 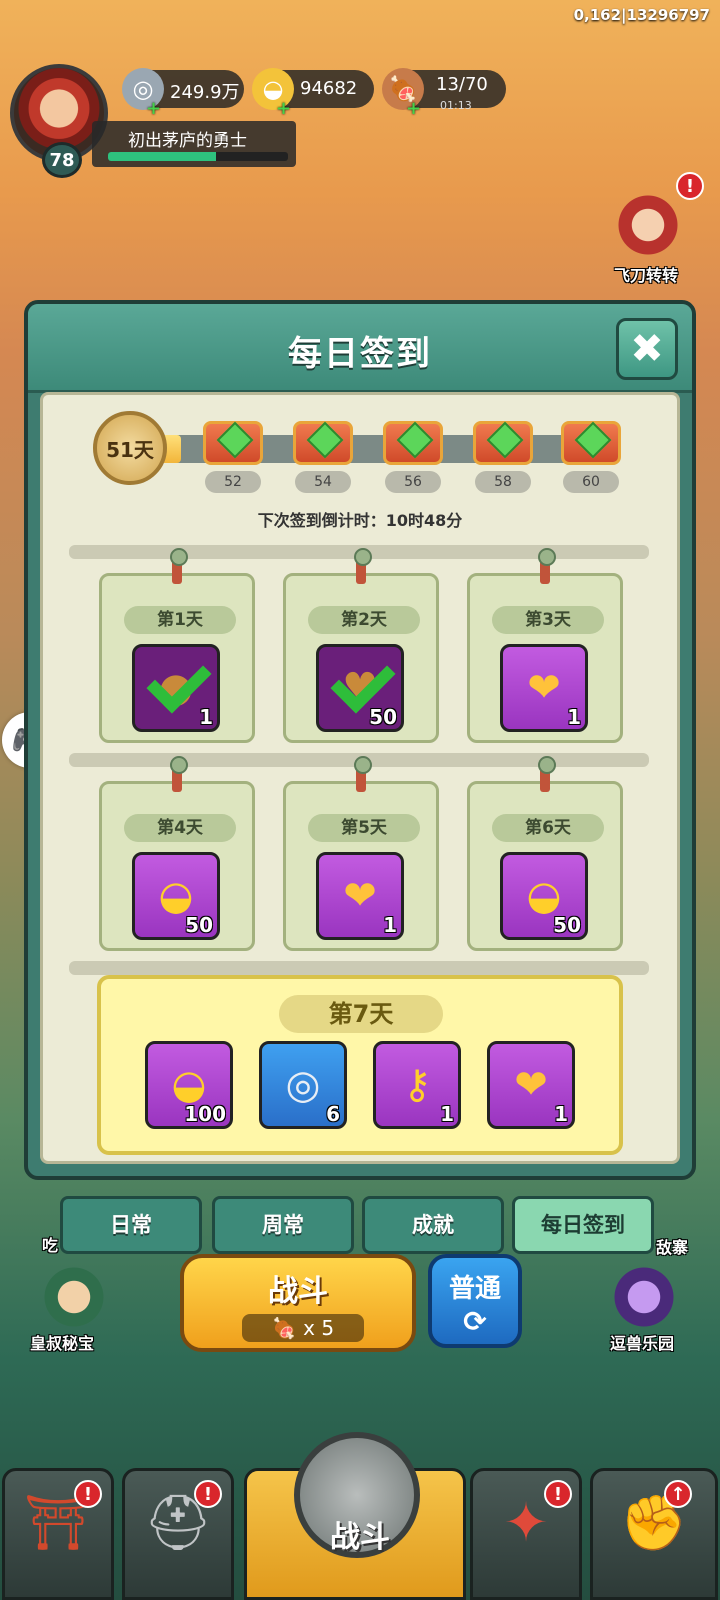 I want to click on close-button: ✖, so click(x=647, y=349).